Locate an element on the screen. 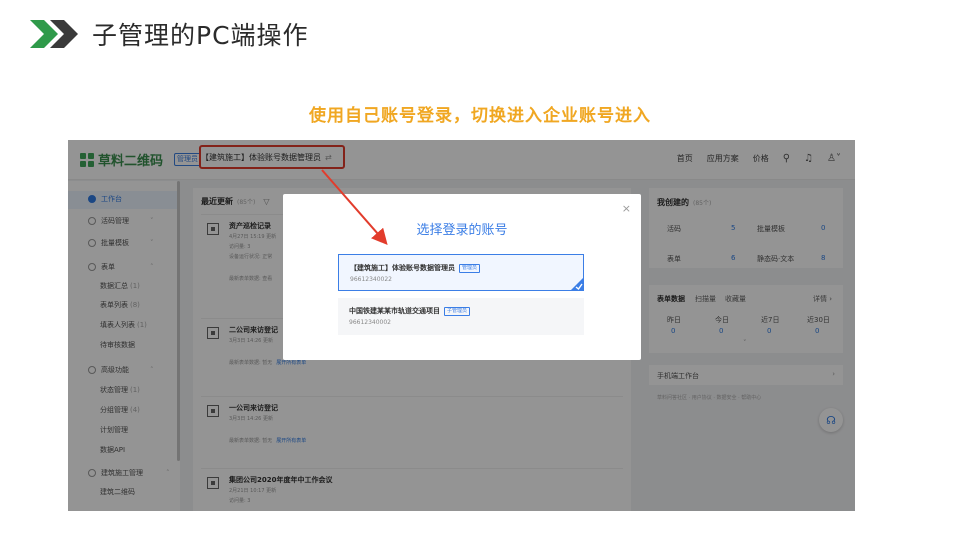 The image size is (960, 540). slide-subtitle: 使用自己账号登录，切换进入企业账号进入 is located at coordinates (480, 116).